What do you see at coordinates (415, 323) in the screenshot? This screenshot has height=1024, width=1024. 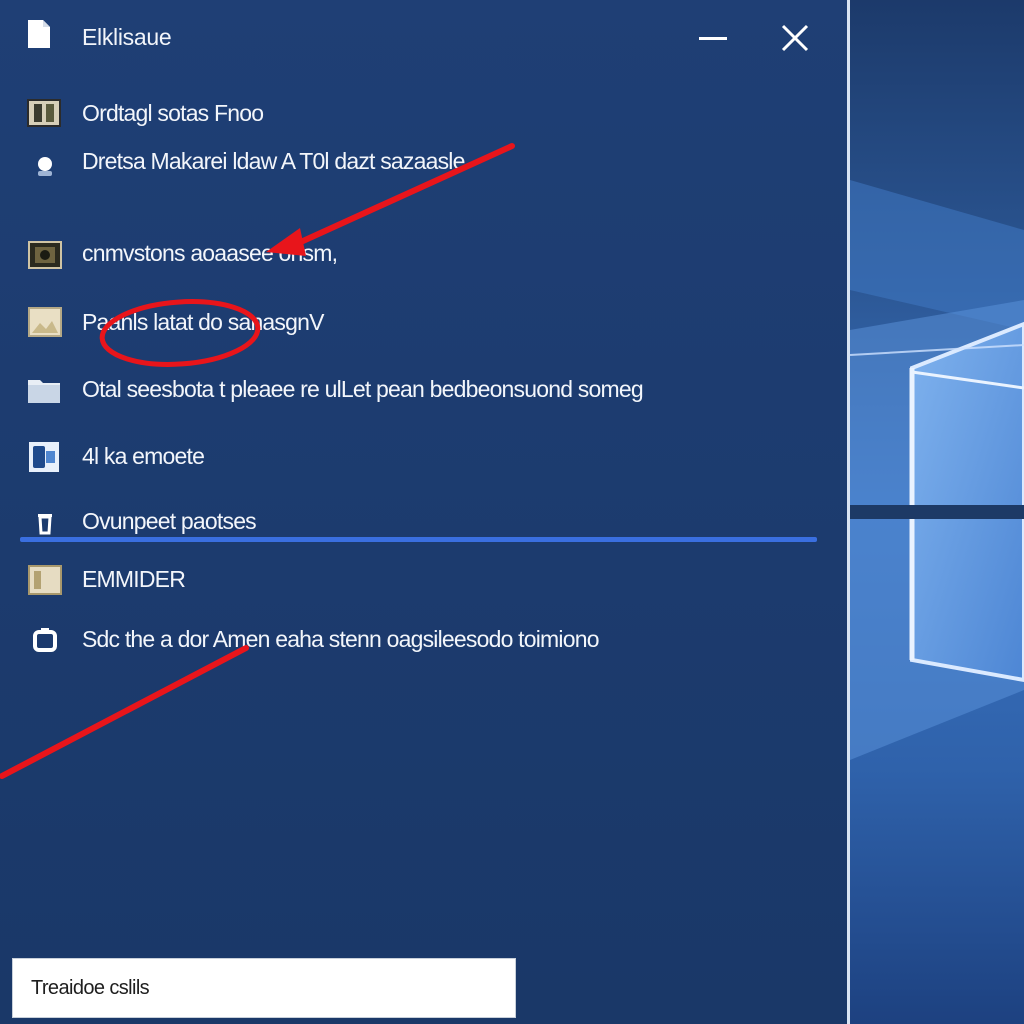 I see `menu-item-4: Paanls latat do sanasgnV` at bounding box center [415, 323].